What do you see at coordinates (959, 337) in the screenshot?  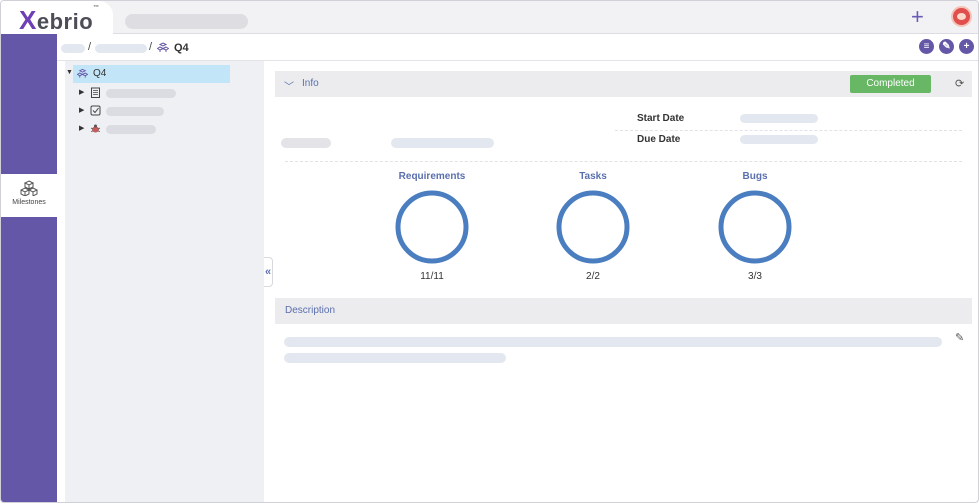 I see `pencil-icon: ✎` at bounding box center [959, 337].